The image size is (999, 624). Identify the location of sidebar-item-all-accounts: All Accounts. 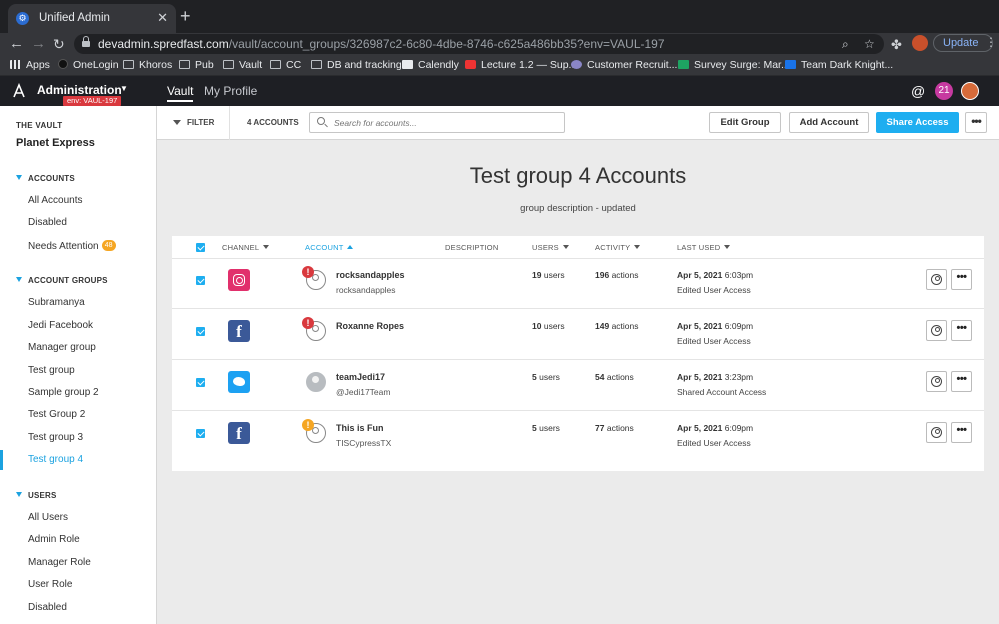
(55, 200).